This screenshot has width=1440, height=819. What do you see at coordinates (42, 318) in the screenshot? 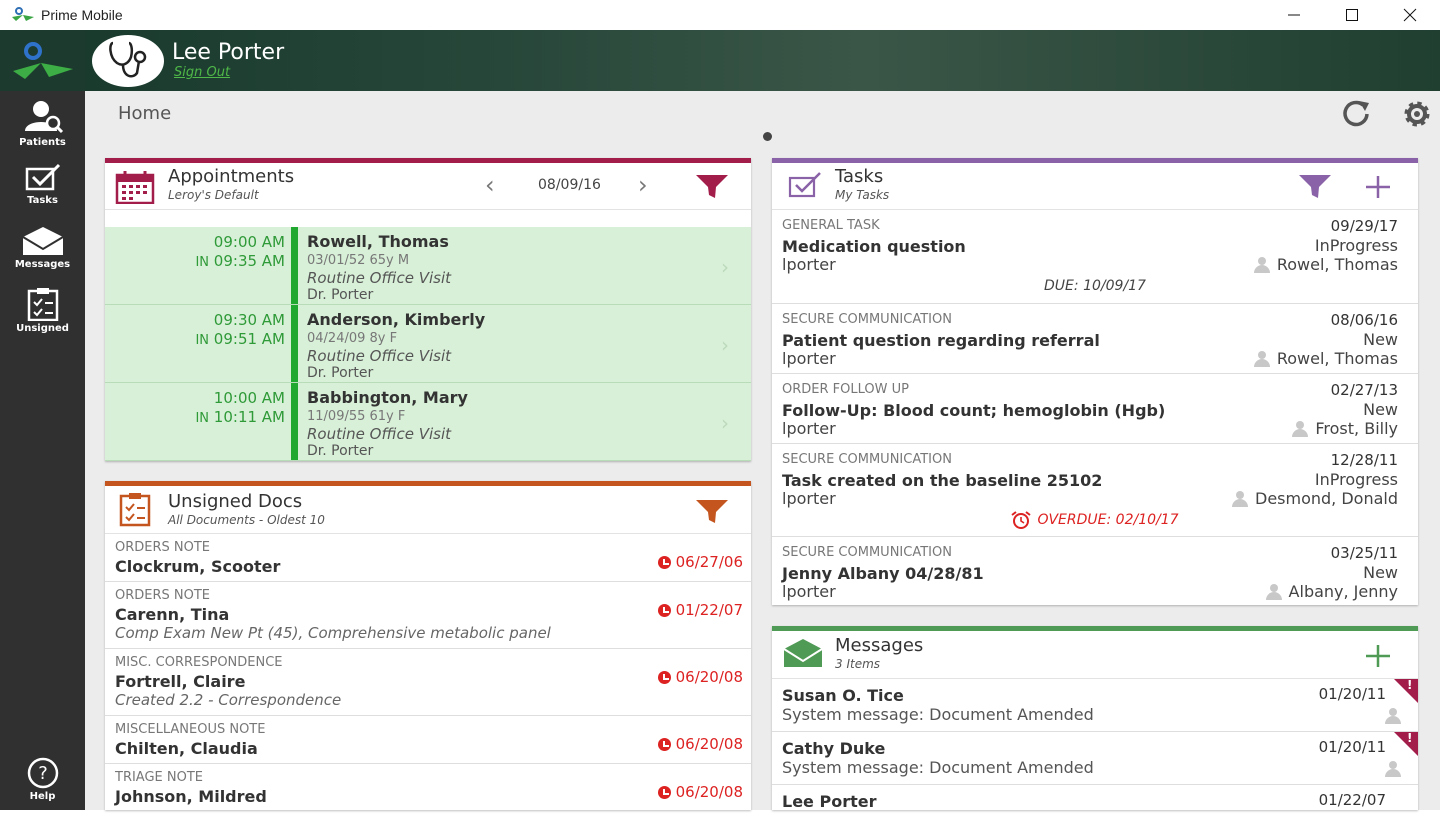
I see `sidebar-item-unsigned: Unsigned` at bounding box center [42, 318].